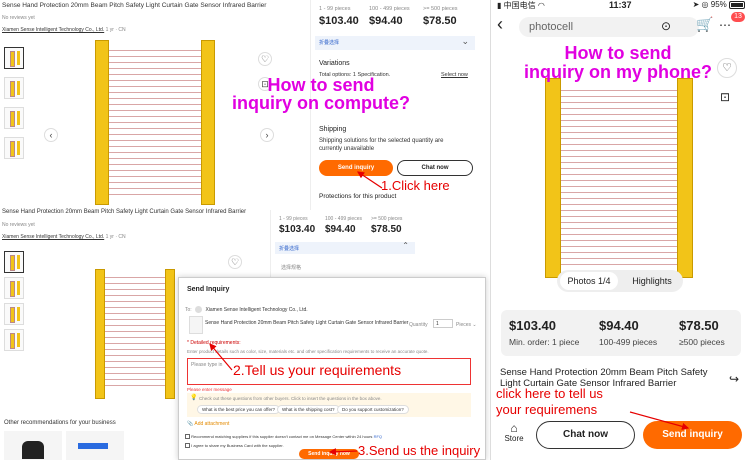 The image size is (750, 460). I want to click on arrow-step2, so click(221, 357).